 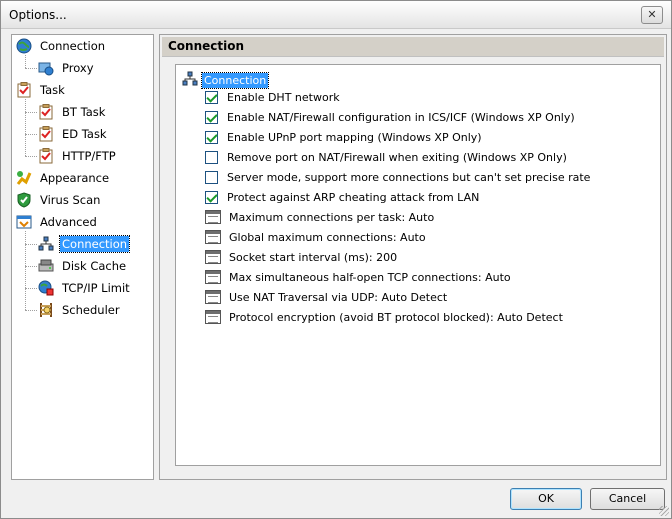 I want to click on shield-icon, so click(x=24, y=200).